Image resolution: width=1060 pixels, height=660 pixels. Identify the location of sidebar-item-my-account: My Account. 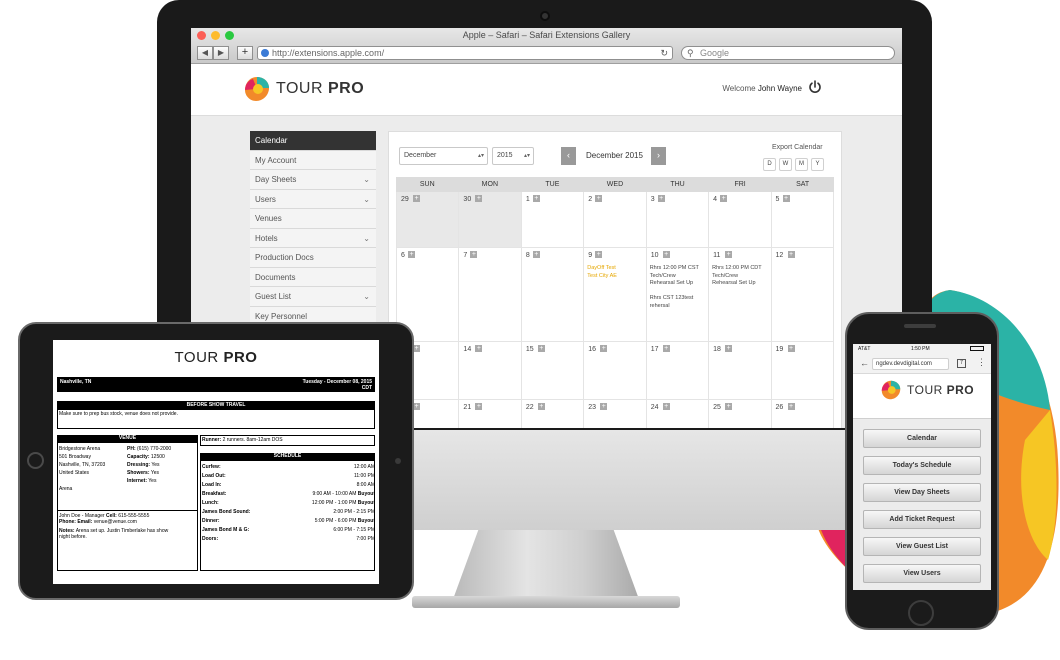
(313, 160).